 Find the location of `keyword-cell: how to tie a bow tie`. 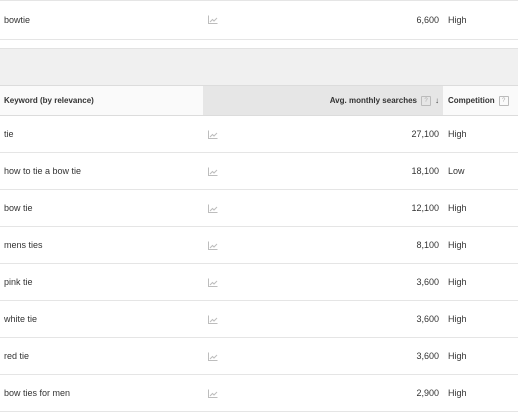

keyword-cell: how to tie a bow tie is located at coordinates (43, 171).